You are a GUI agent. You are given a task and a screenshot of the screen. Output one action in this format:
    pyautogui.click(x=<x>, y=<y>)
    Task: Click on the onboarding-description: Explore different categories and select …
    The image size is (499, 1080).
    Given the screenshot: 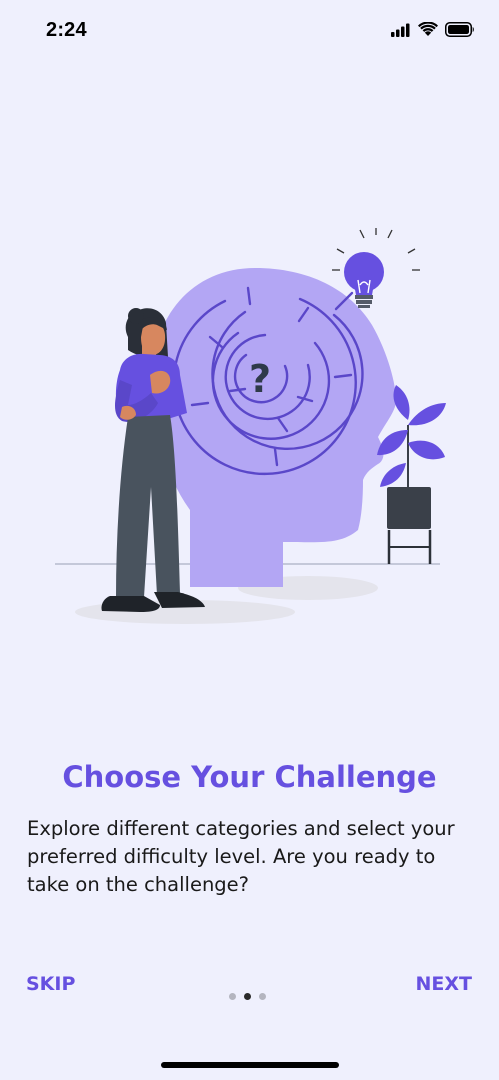 What is the action you would take?
    pyautogui.click(x=241, y=856)
    